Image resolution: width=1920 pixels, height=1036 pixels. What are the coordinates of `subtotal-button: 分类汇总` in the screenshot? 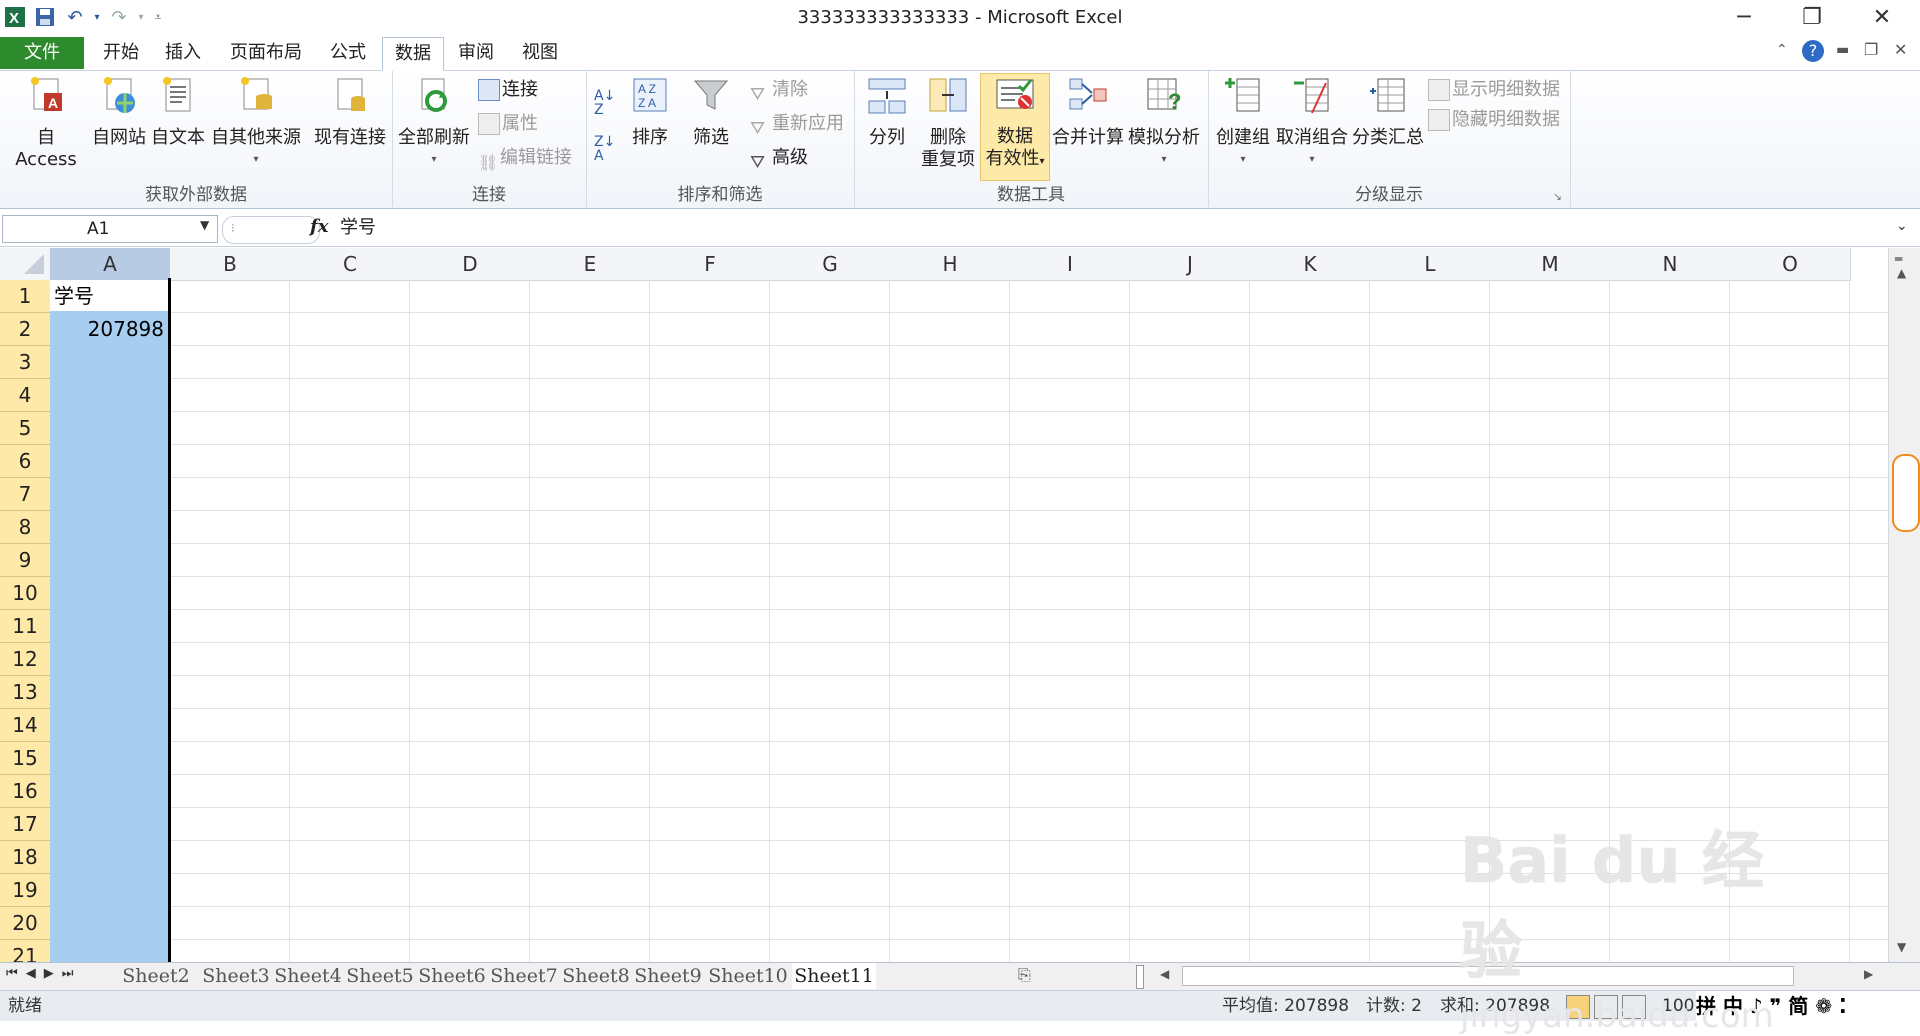 It's located at (1388, 112).